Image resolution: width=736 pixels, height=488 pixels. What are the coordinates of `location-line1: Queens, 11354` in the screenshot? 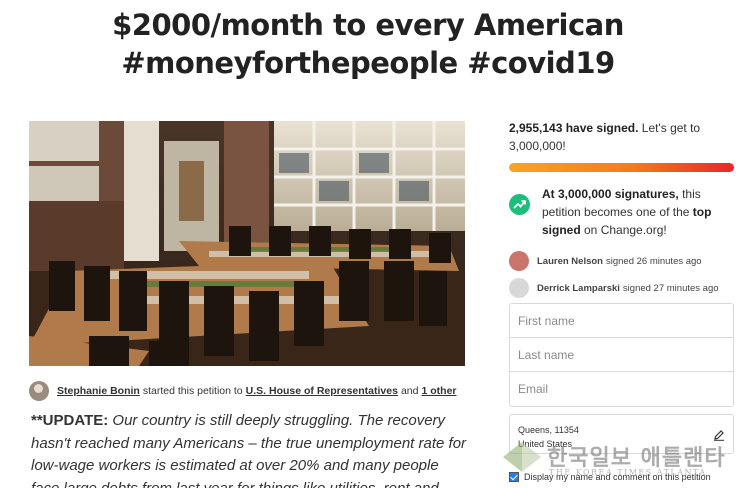 It's located at (548, 430).